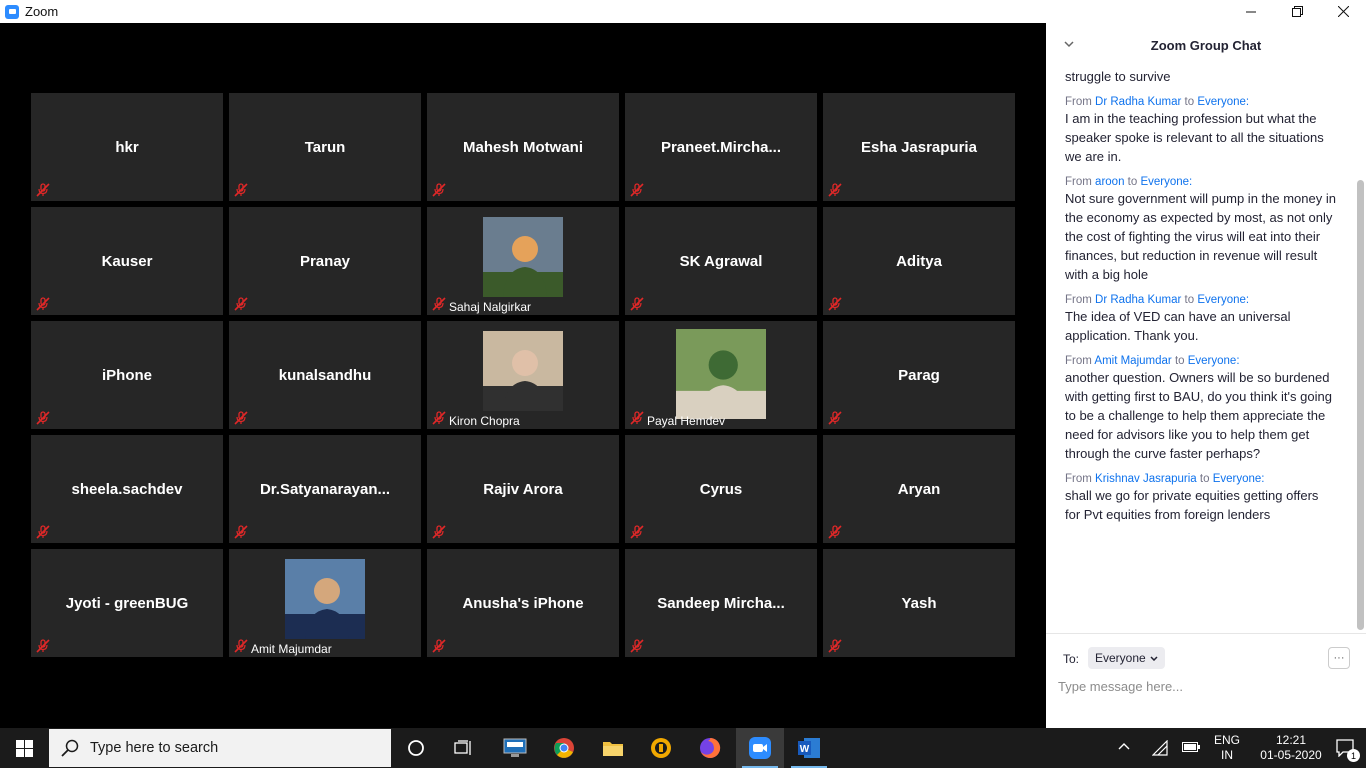 The width and height of the screenshot is (1366, 768). What do you see at coordinates (1069, 44) in the screenshot?
I see `chevron-down-icon` at bounding box center [1069, 44].